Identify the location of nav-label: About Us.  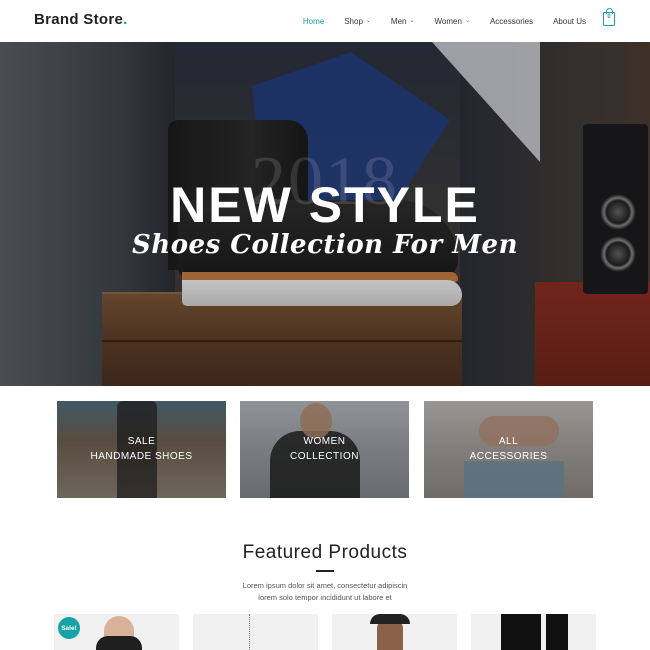
(569, 21).